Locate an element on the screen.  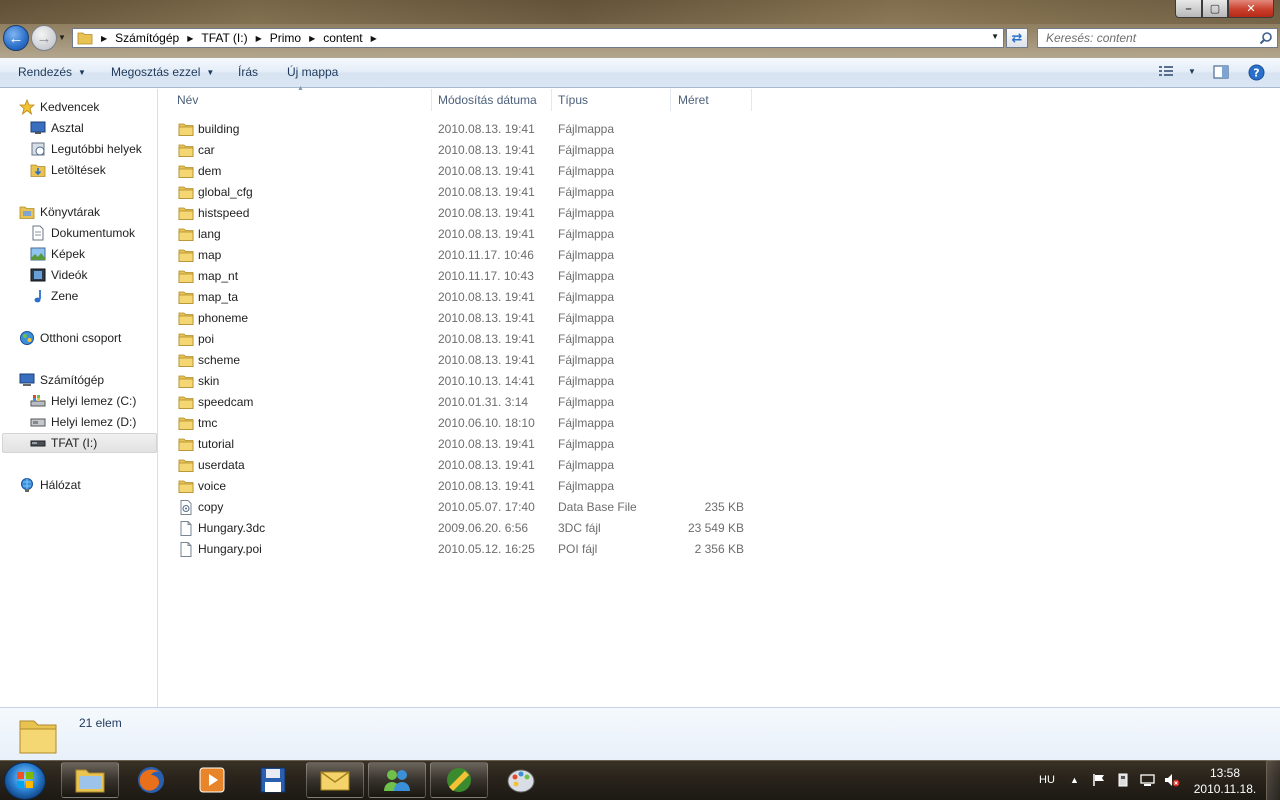
messenger-users-icon is located at coordinates (397, 780).